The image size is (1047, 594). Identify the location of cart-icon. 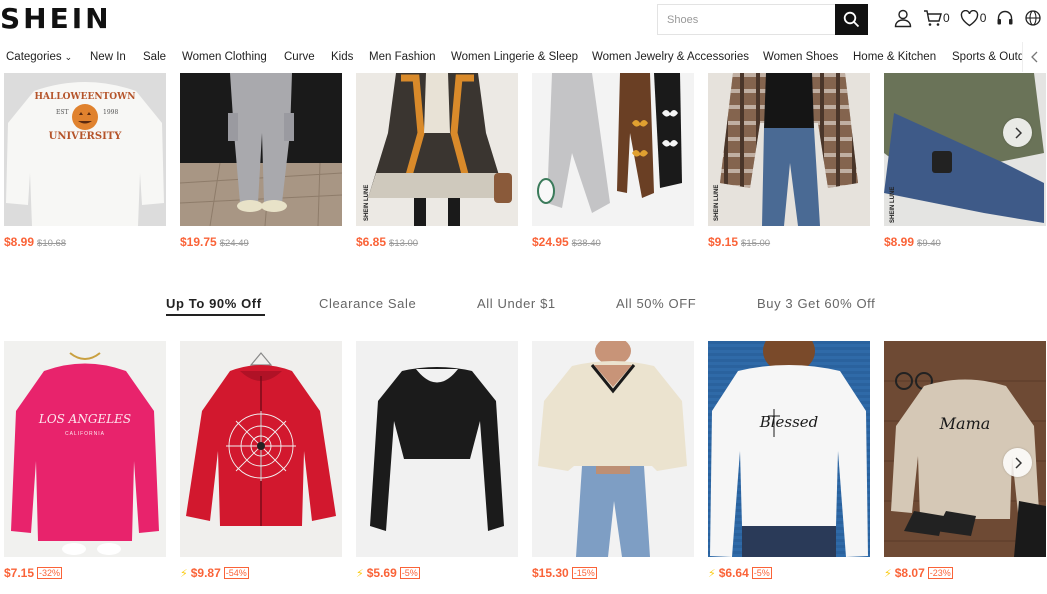
(933, 18).